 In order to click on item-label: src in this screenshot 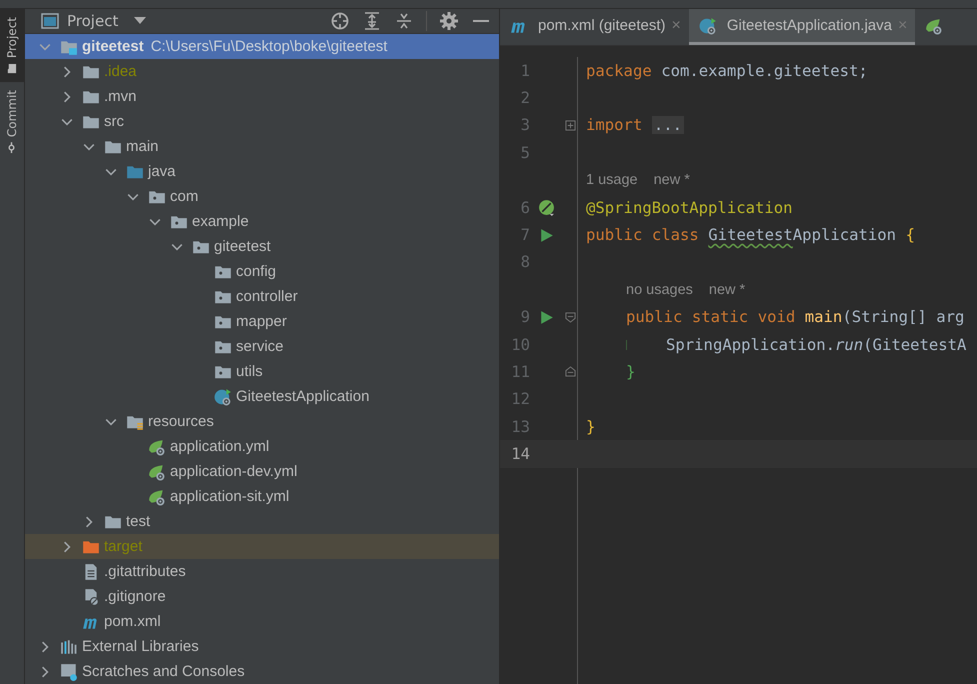, I will do `click(114, 121)`.